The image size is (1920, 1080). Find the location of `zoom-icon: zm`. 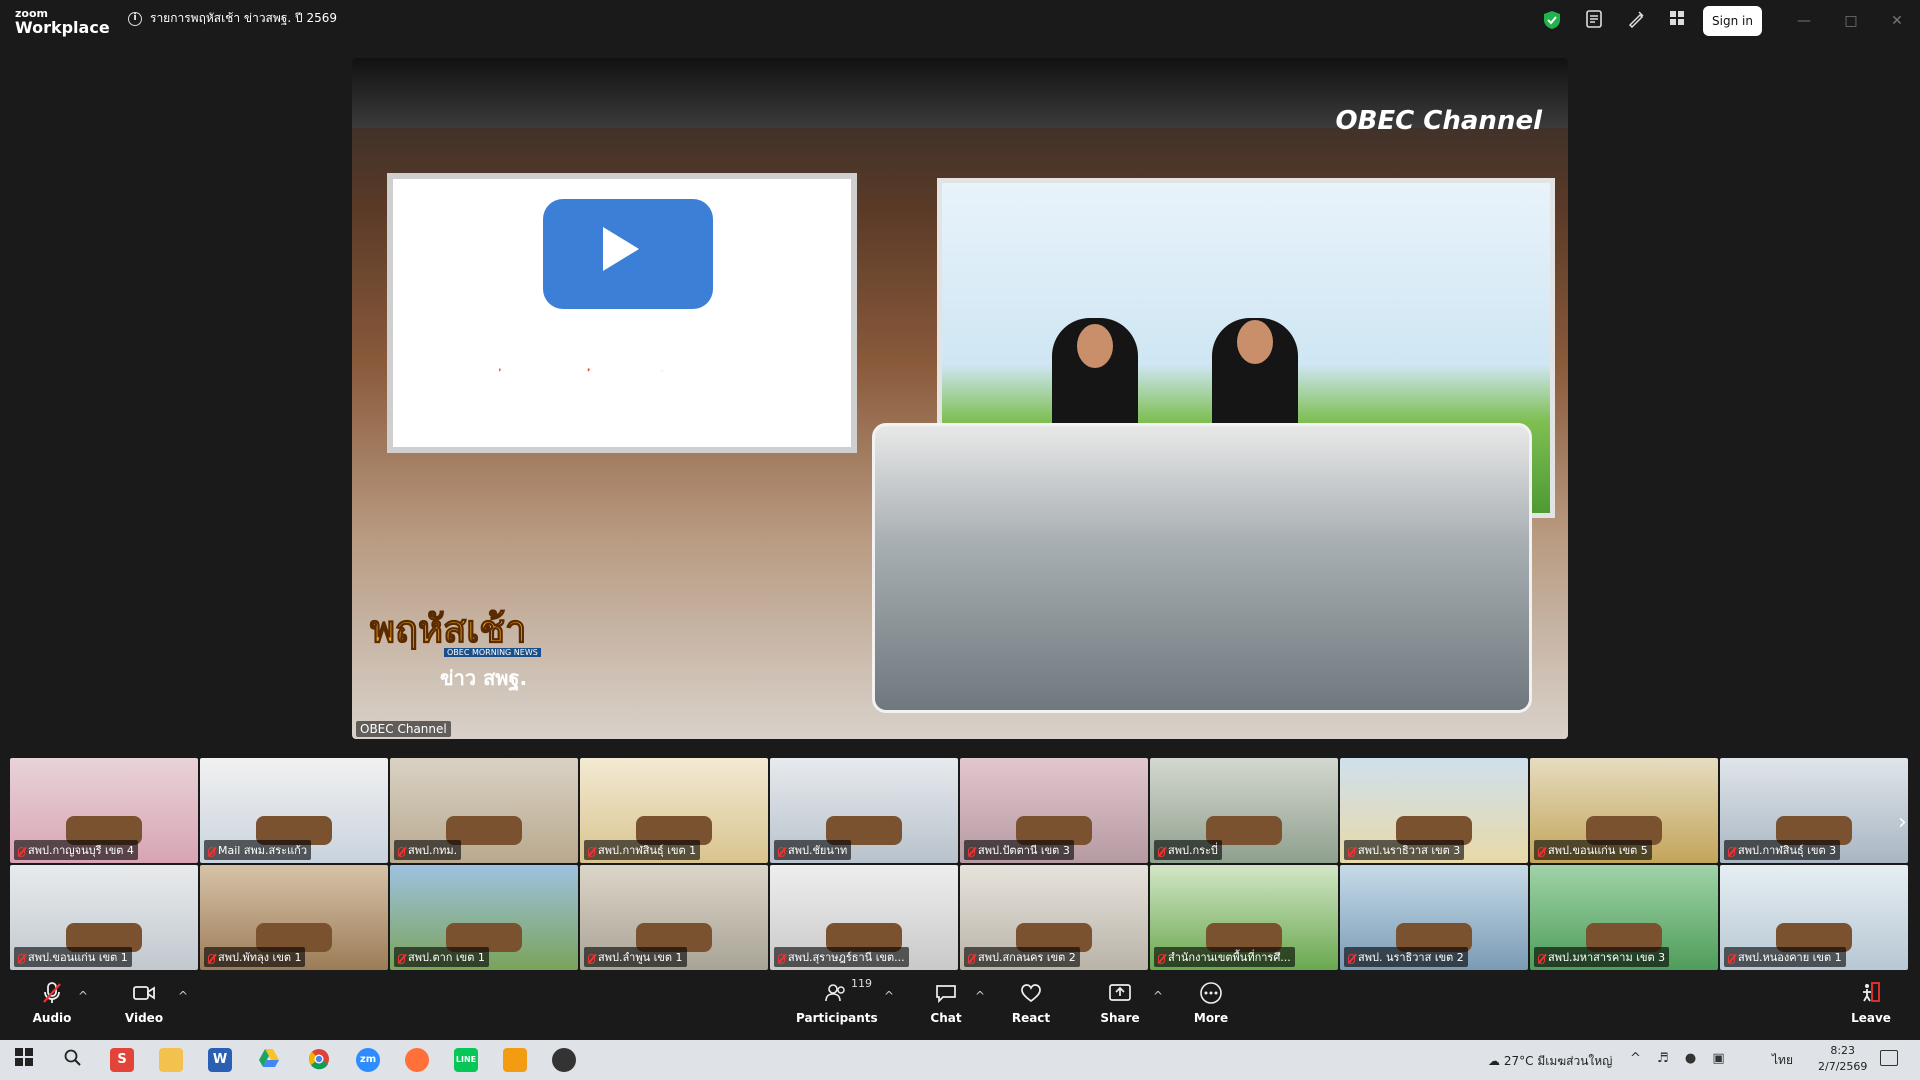

zoom-icon: zm is located at coordinates (368, 1060).